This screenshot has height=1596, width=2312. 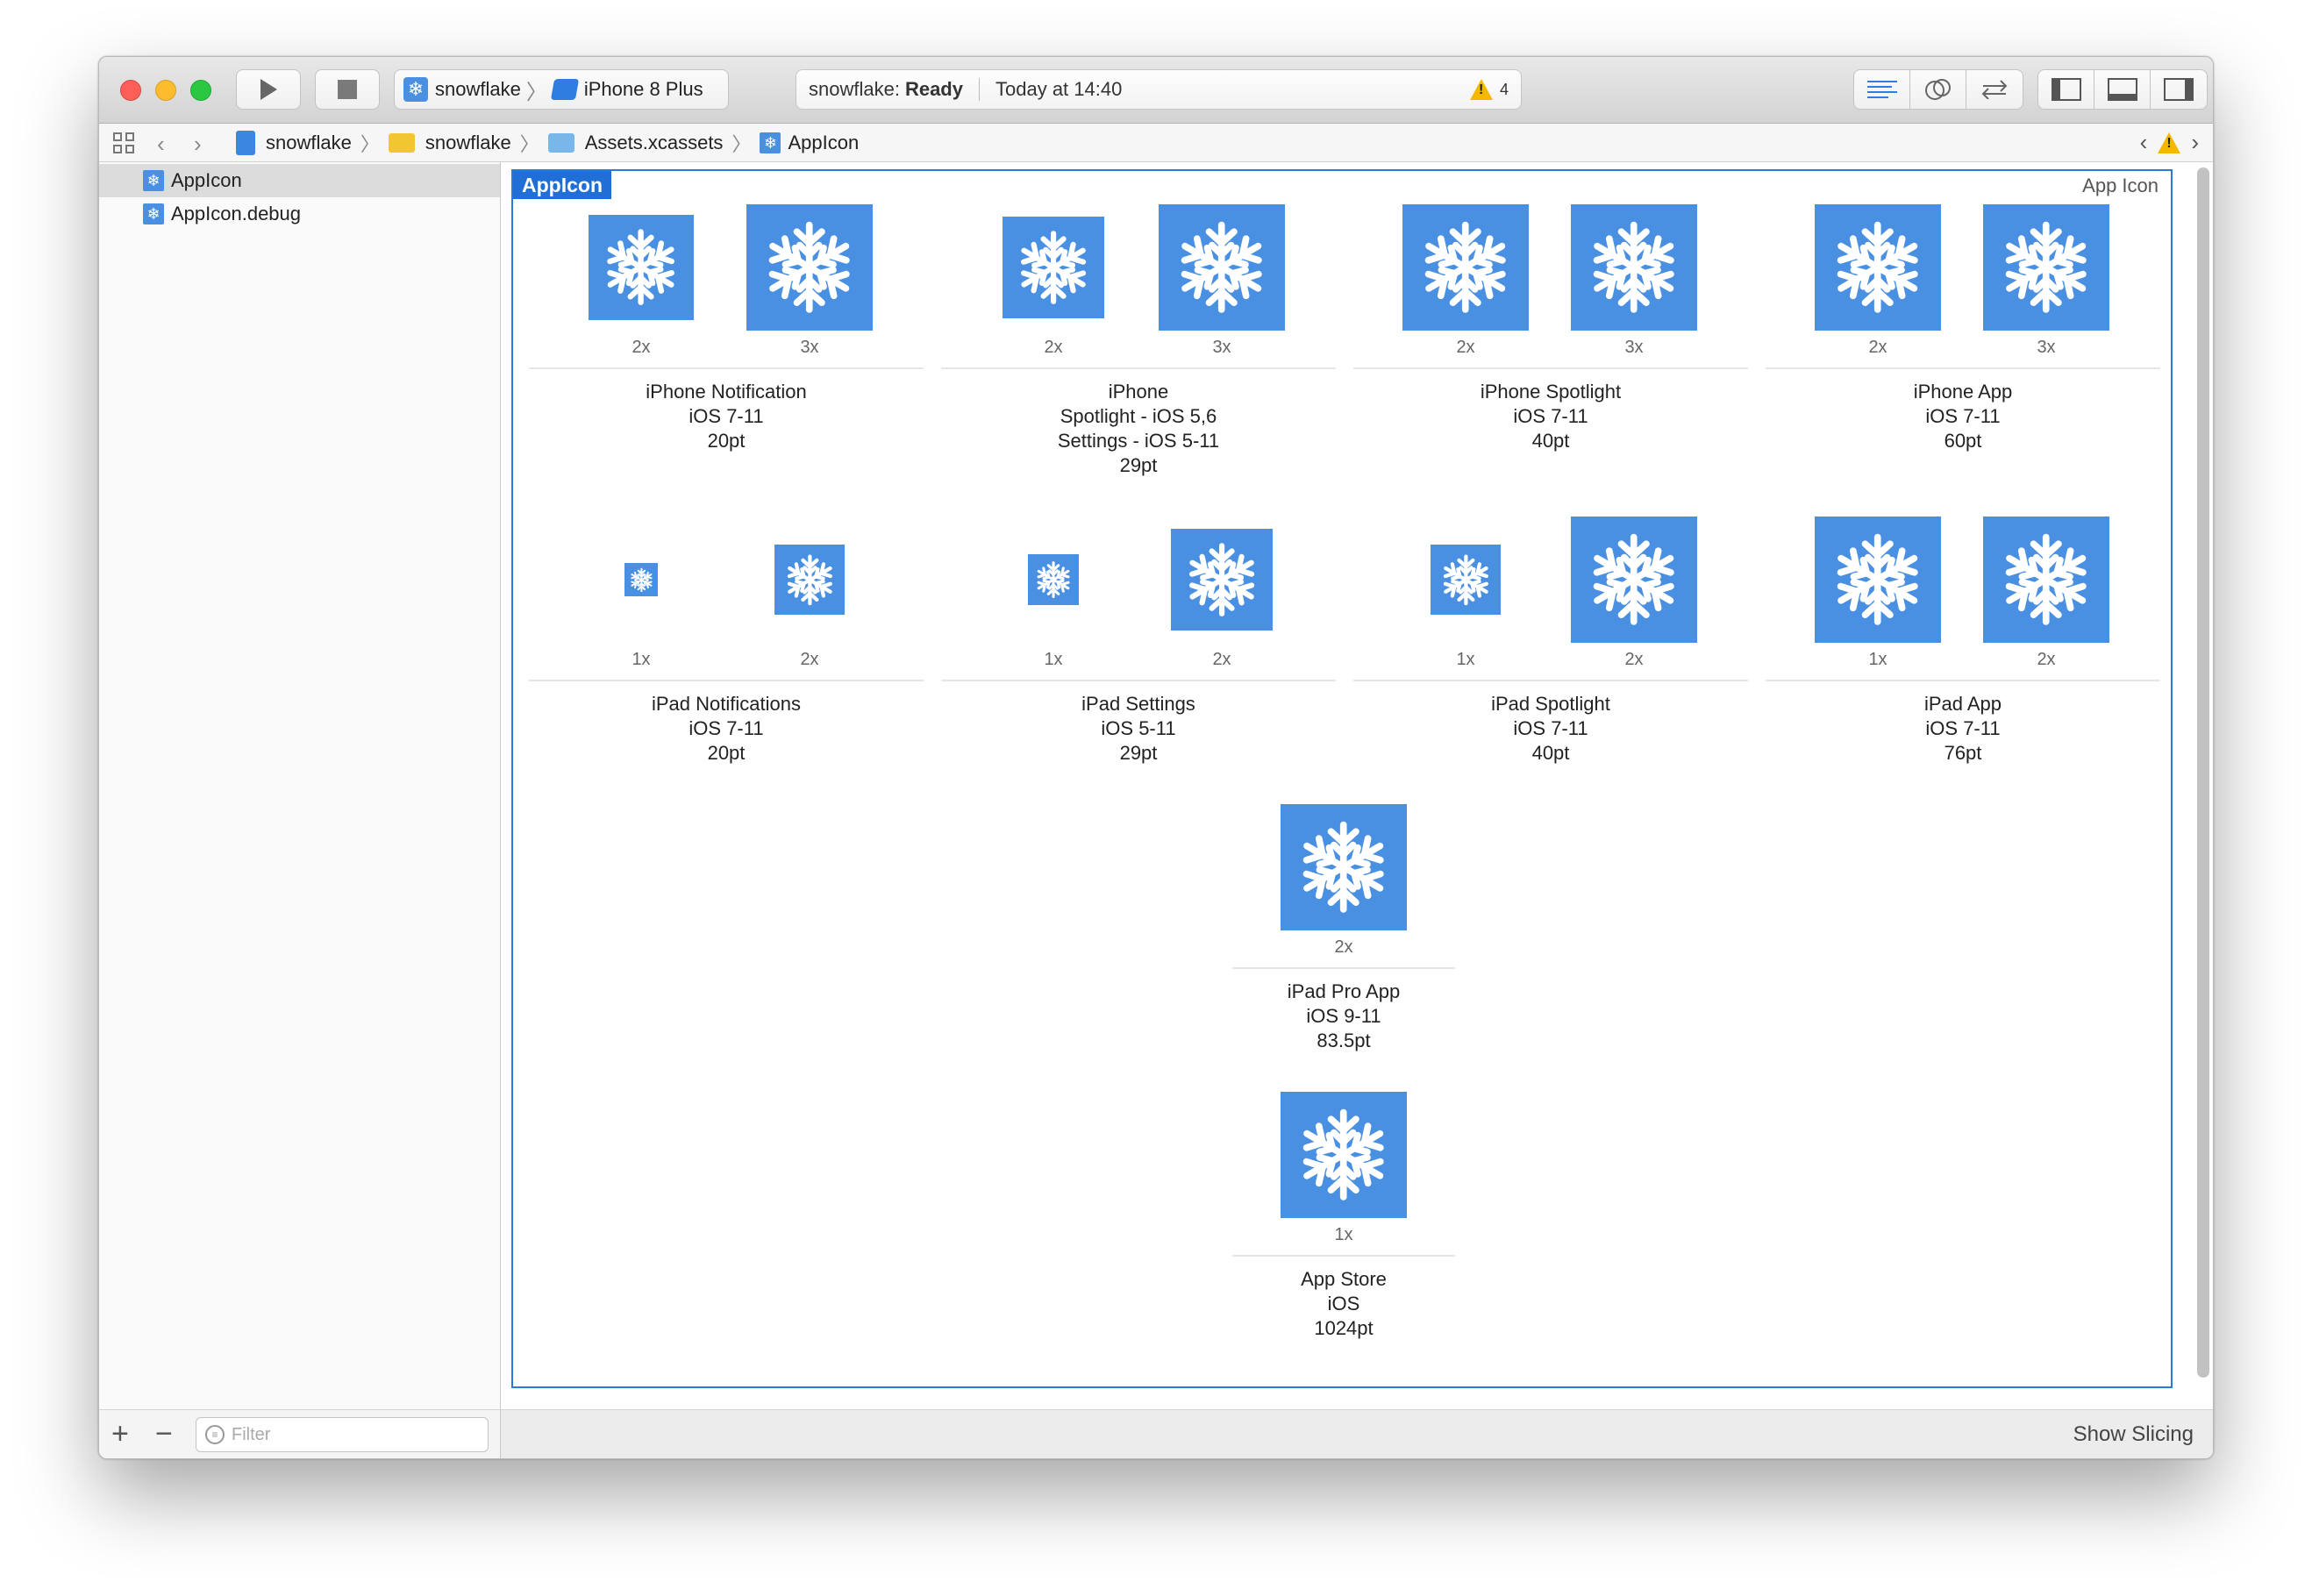 I want to click on run-button, so click(x=268, y=89).